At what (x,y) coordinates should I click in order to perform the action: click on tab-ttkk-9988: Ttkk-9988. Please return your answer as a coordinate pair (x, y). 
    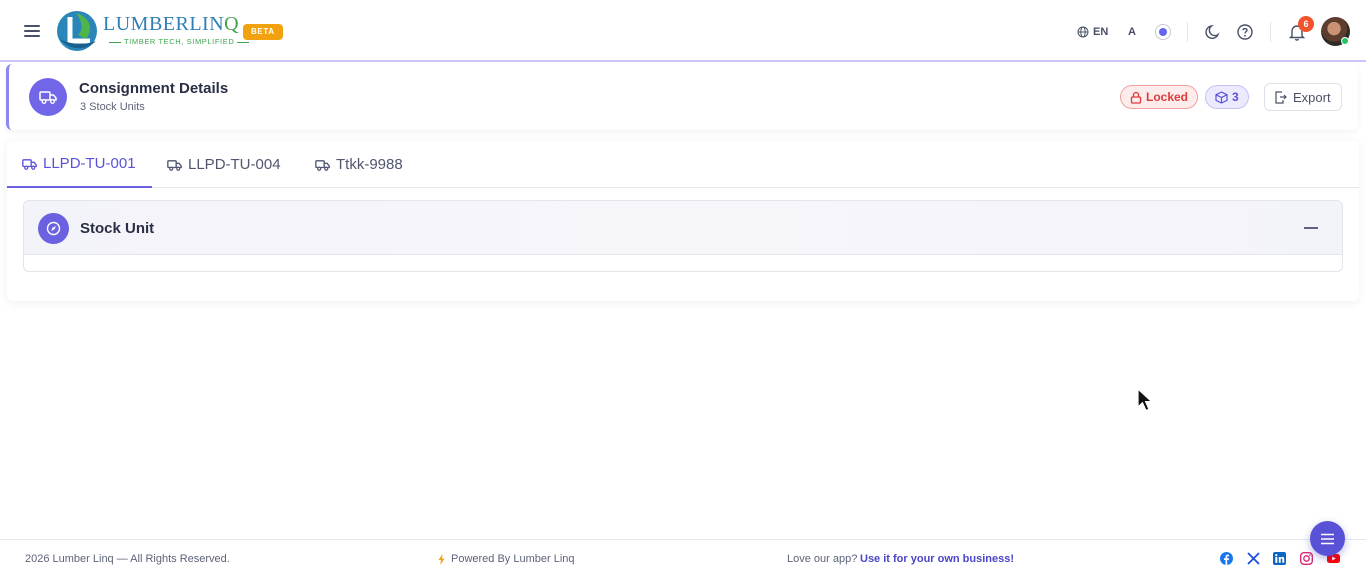
    Looking at the image, I should click on (359, 164).